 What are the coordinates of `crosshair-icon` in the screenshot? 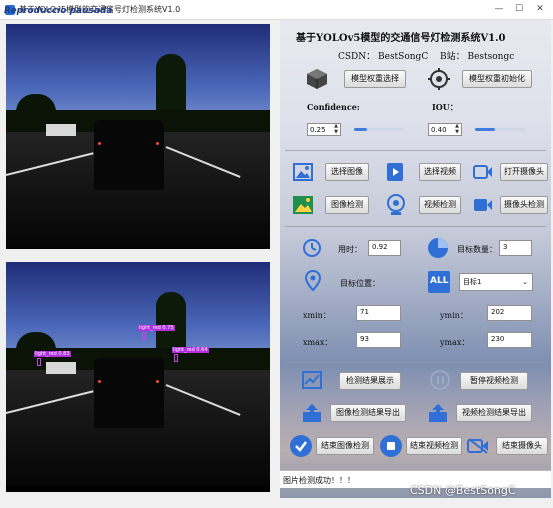 It's located at (439, 79).